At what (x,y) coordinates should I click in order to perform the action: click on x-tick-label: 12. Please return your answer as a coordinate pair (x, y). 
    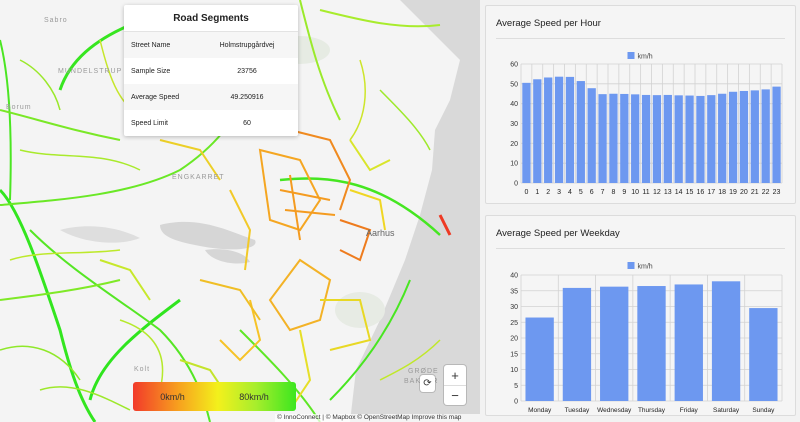
    Looking at the image, I should click on (657, 192).